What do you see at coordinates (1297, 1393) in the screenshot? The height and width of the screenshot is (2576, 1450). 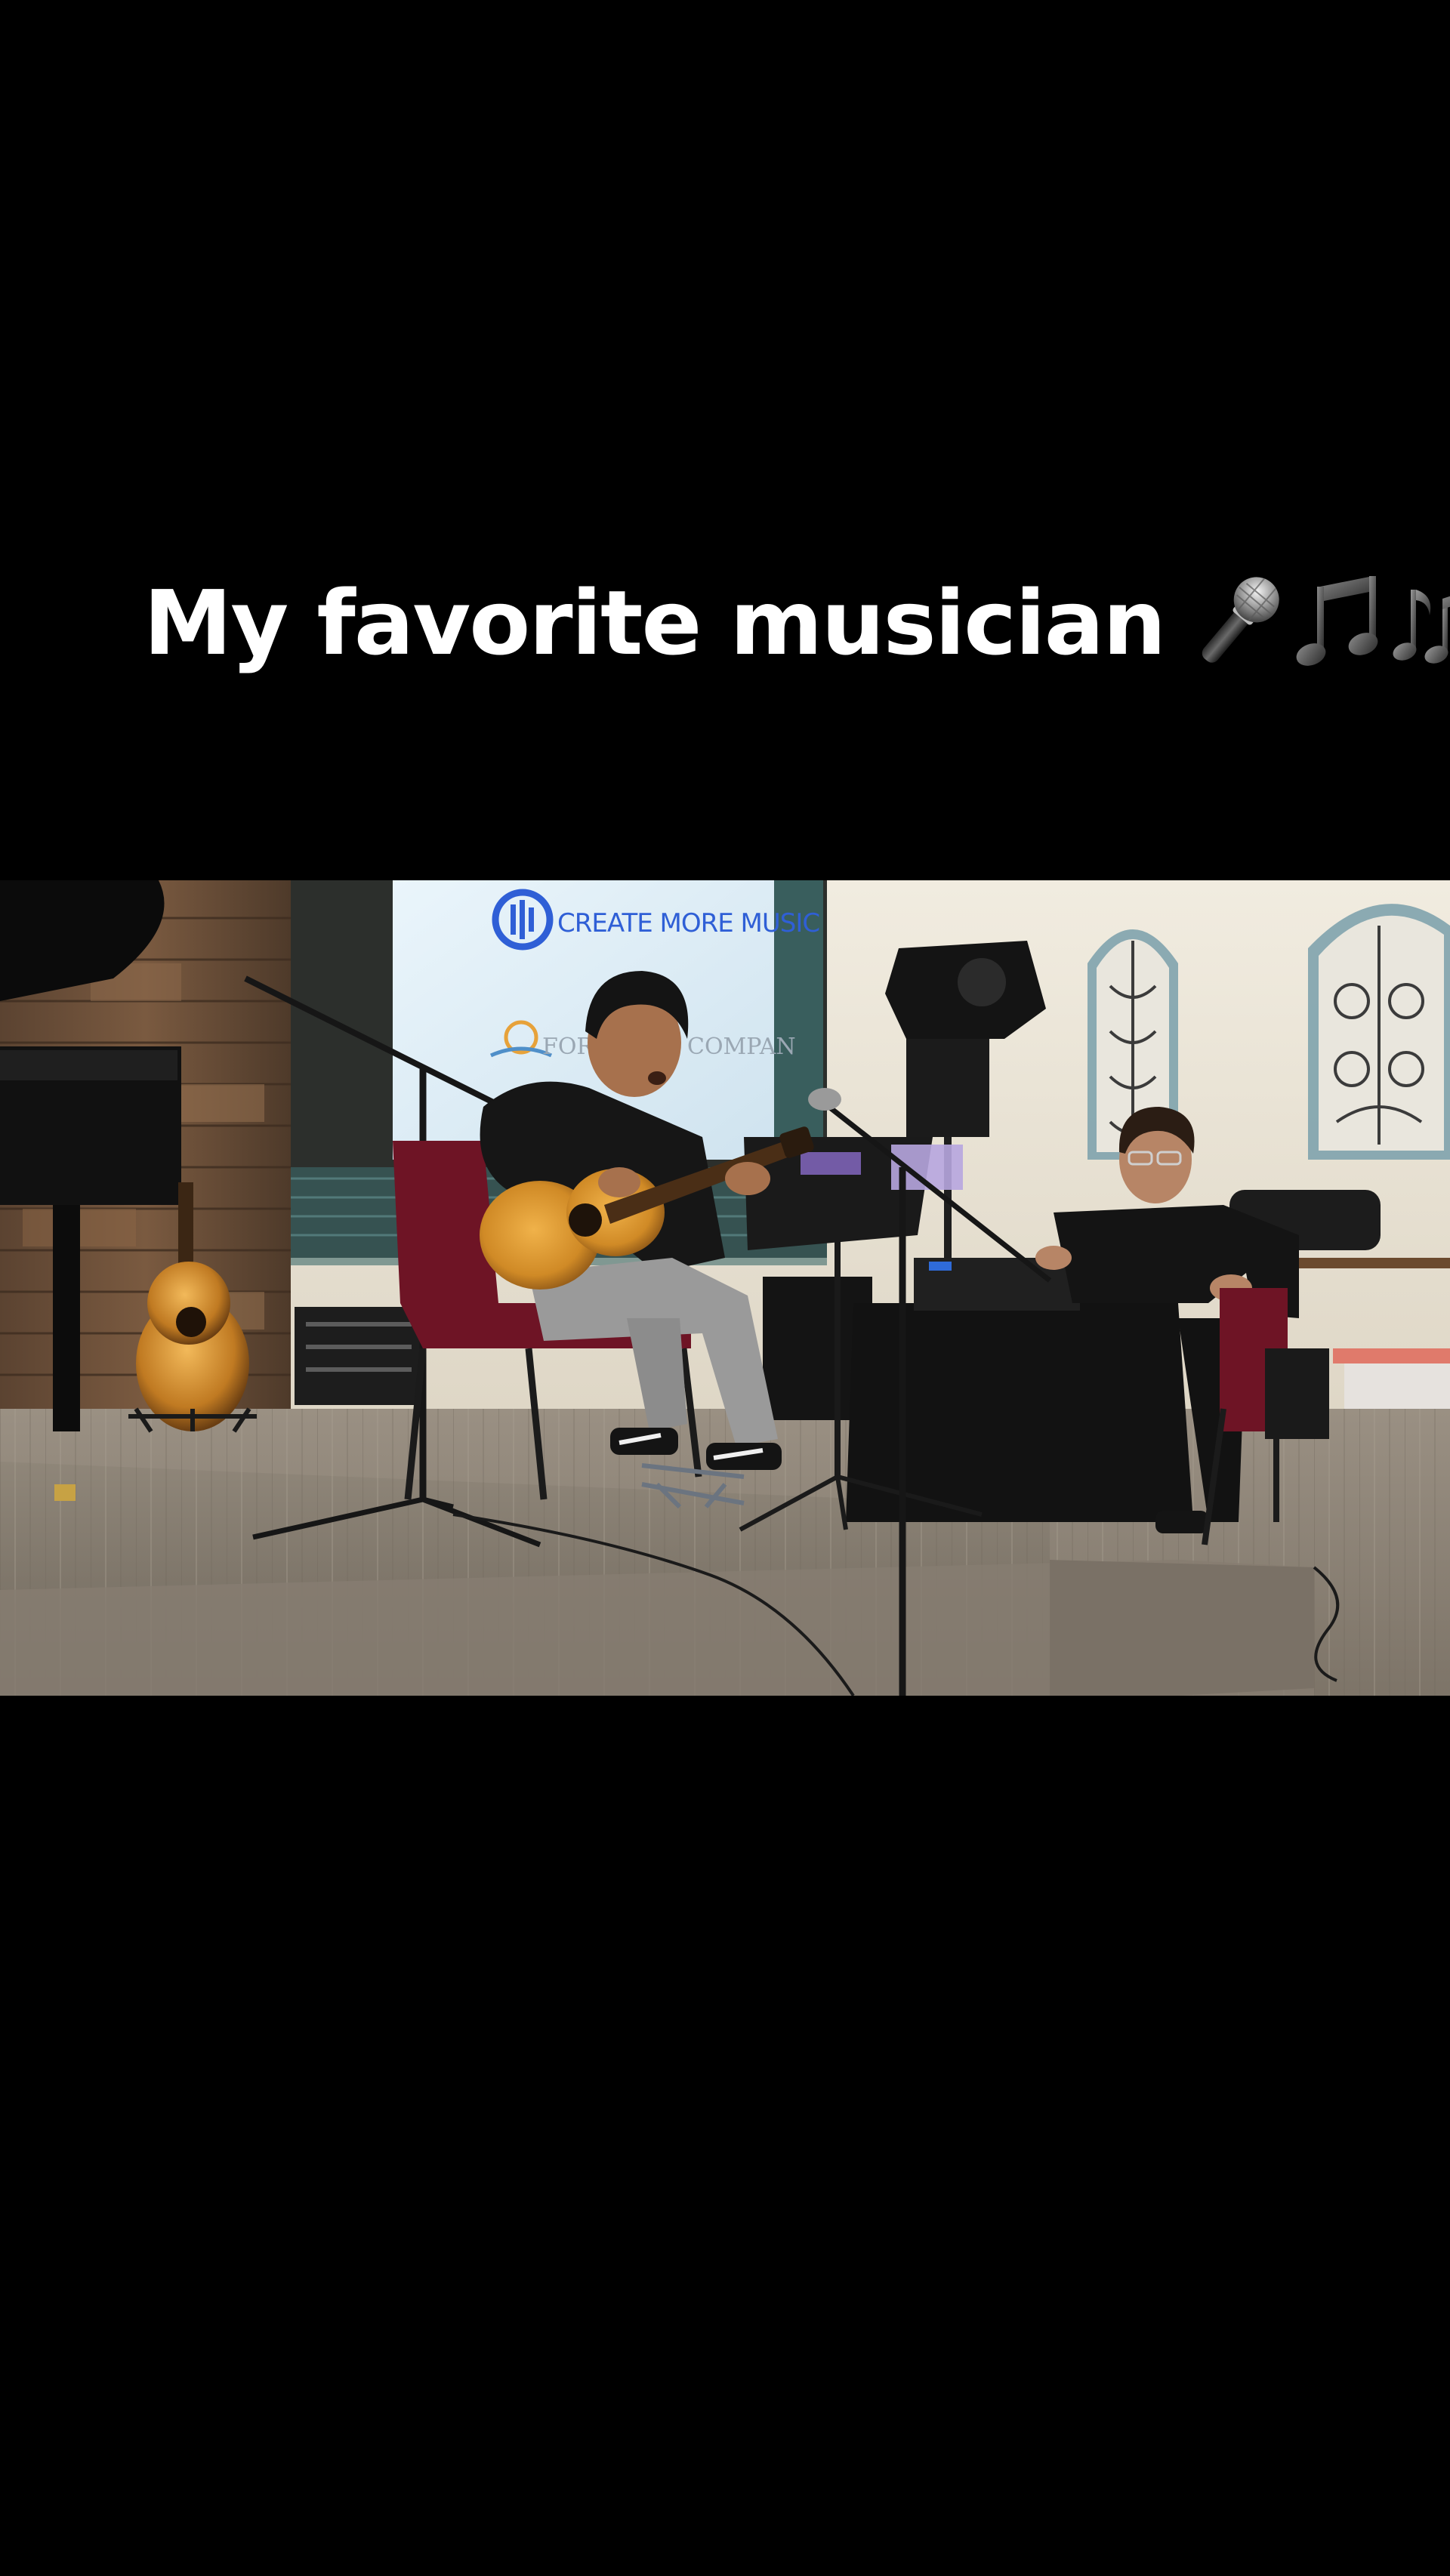 I see `crate` at bounding box center [1297, 1393].